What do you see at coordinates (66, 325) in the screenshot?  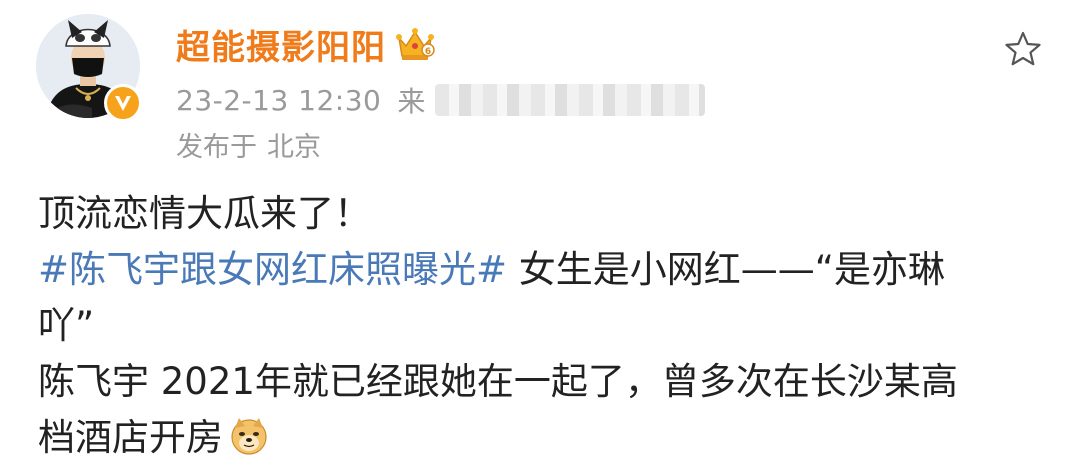 I see `content-line-3: 吖”` at bounding box center [66, 325].